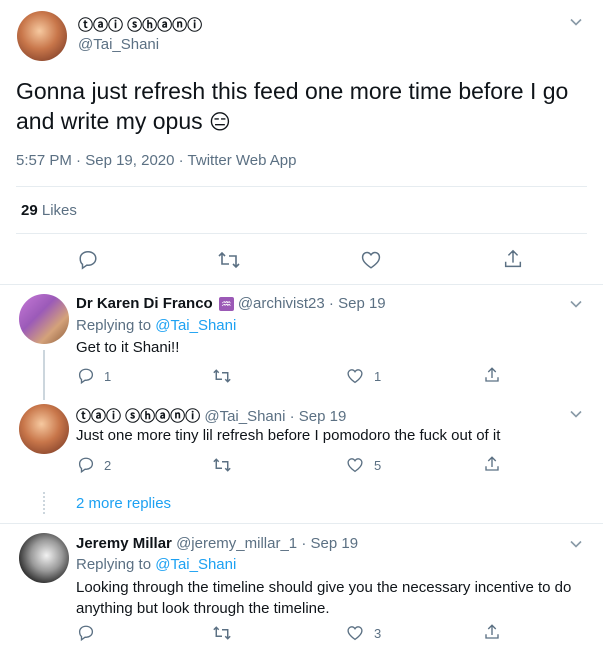 This screenshot has height=655, width=603. I want to click on reply-avatar-jeremy, so click(44, 558).